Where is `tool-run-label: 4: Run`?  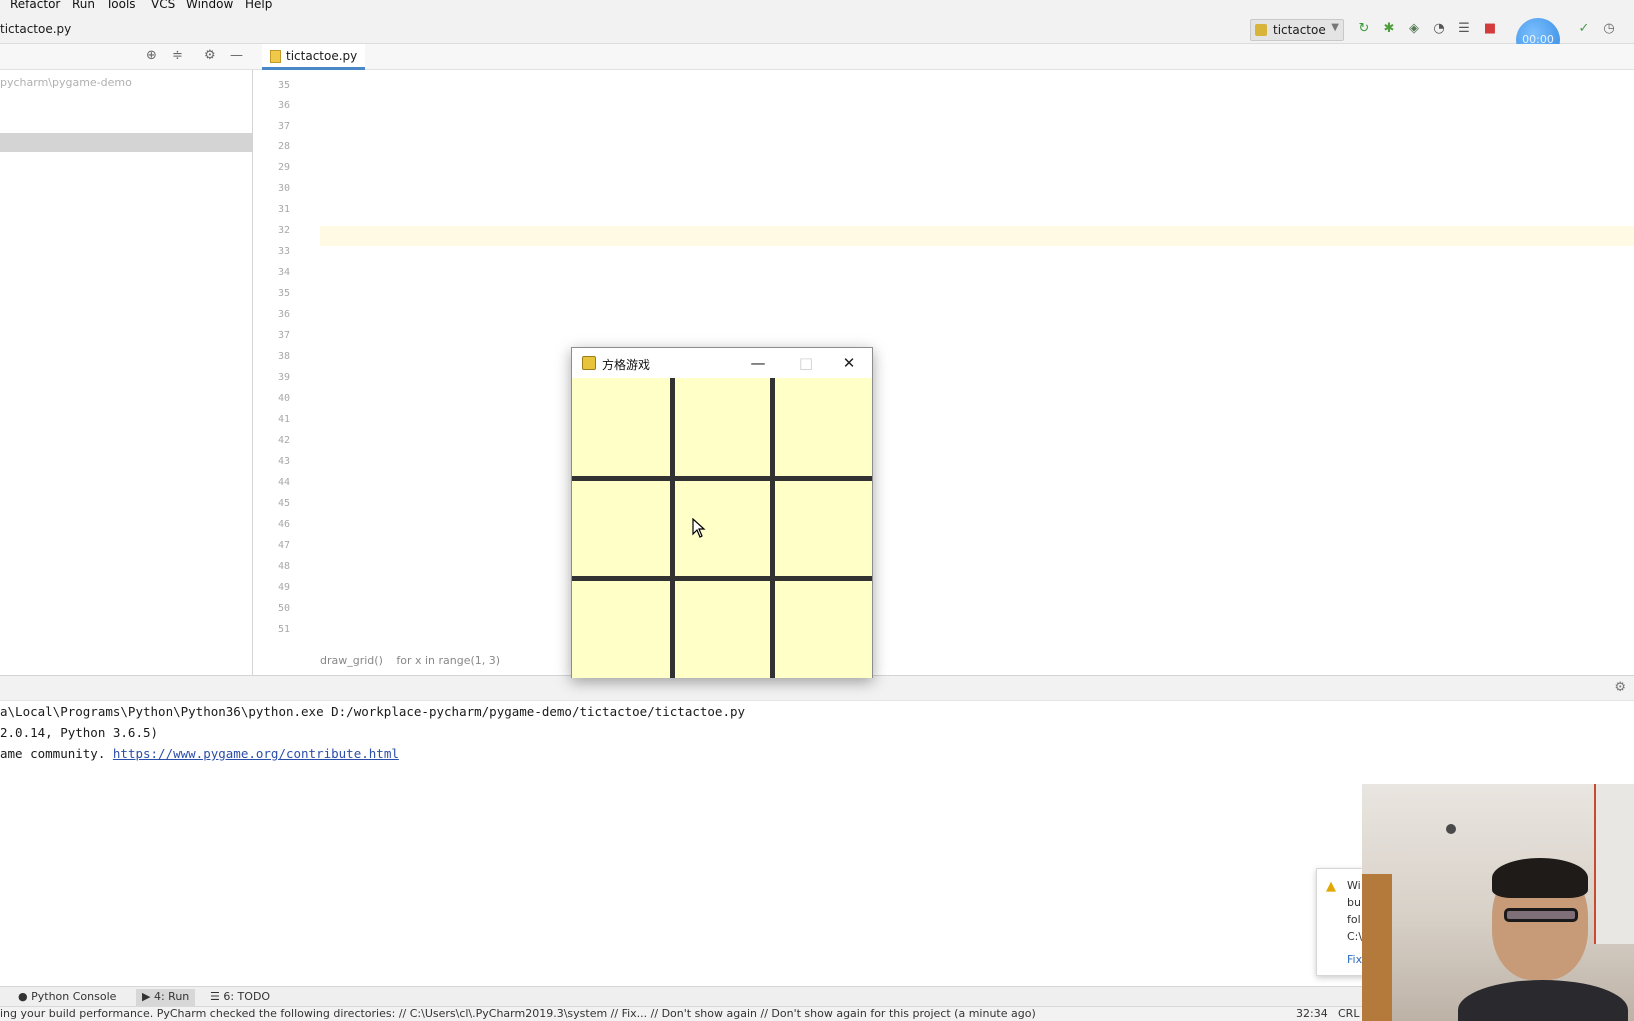 tool-run-label: 4: Run is located at coordinates (171, 996).